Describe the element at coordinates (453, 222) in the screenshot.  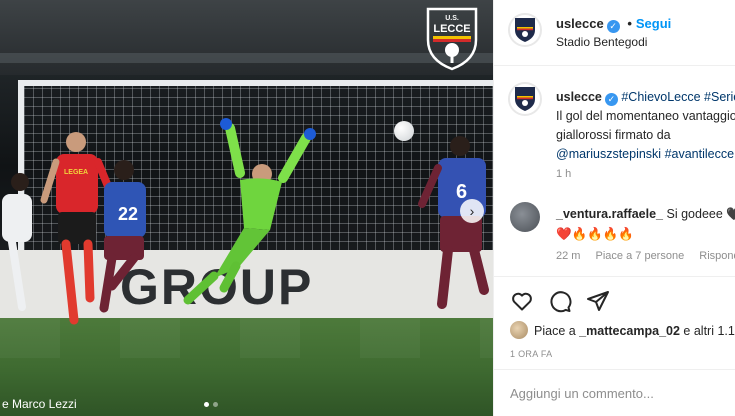
I see `player-number-six: 6` at that location.